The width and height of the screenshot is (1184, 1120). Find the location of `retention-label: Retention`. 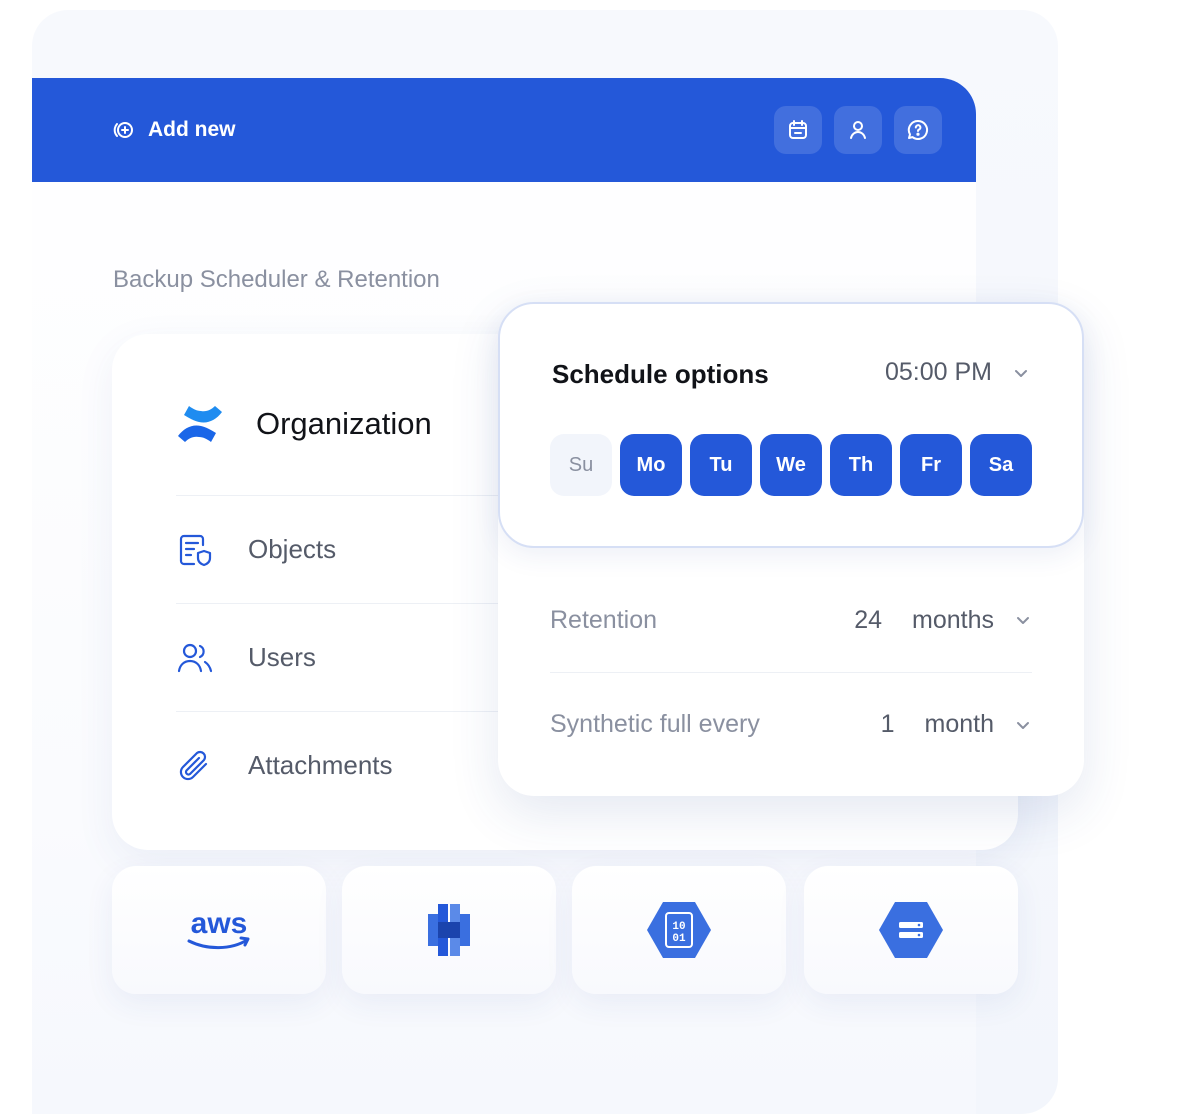

retention-label: Retention is located at coordinates (604, 619).